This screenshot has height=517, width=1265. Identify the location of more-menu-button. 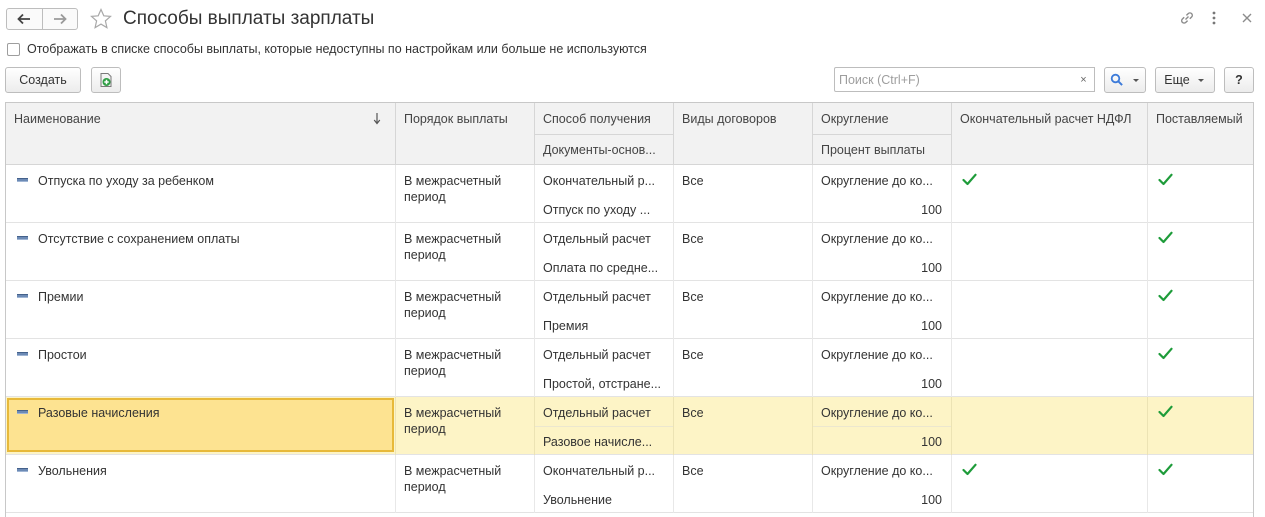
(1214, 19).